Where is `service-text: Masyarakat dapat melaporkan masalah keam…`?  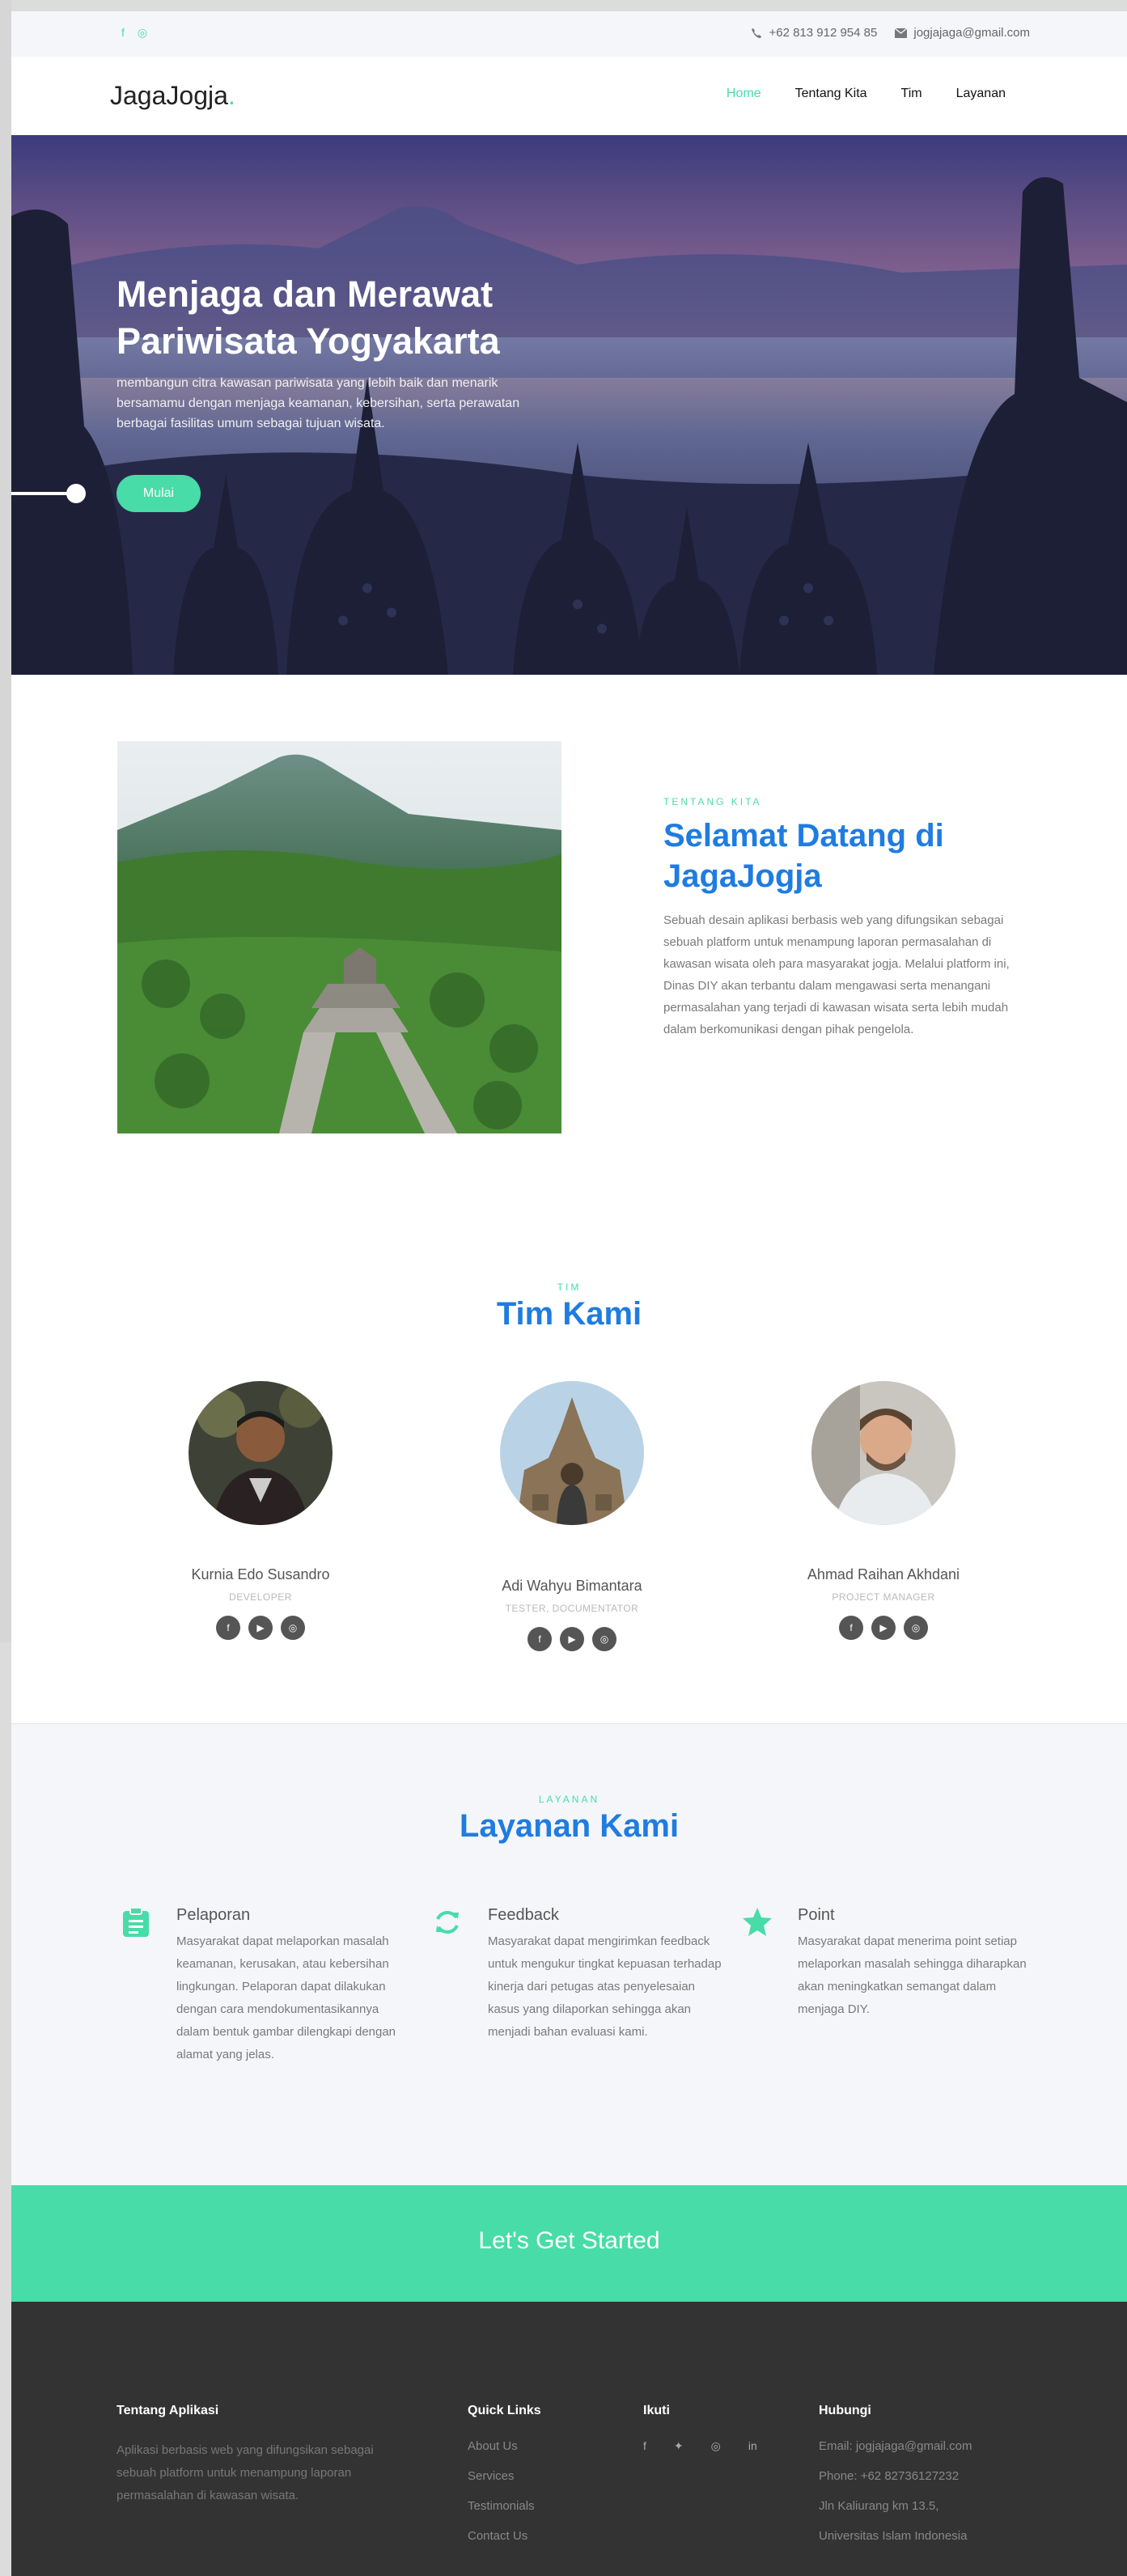 service-text: Masyarakat dapat melaporkan masalah keam… is located at coordinates (286, 1997).